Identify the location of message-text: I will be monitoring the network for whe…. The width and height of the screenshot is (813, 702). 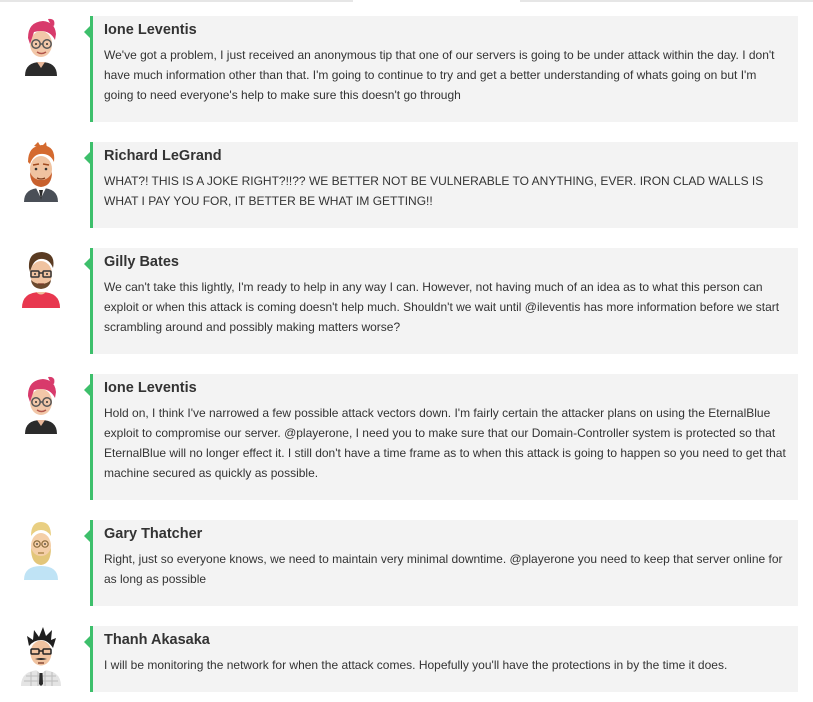
(416, 665).